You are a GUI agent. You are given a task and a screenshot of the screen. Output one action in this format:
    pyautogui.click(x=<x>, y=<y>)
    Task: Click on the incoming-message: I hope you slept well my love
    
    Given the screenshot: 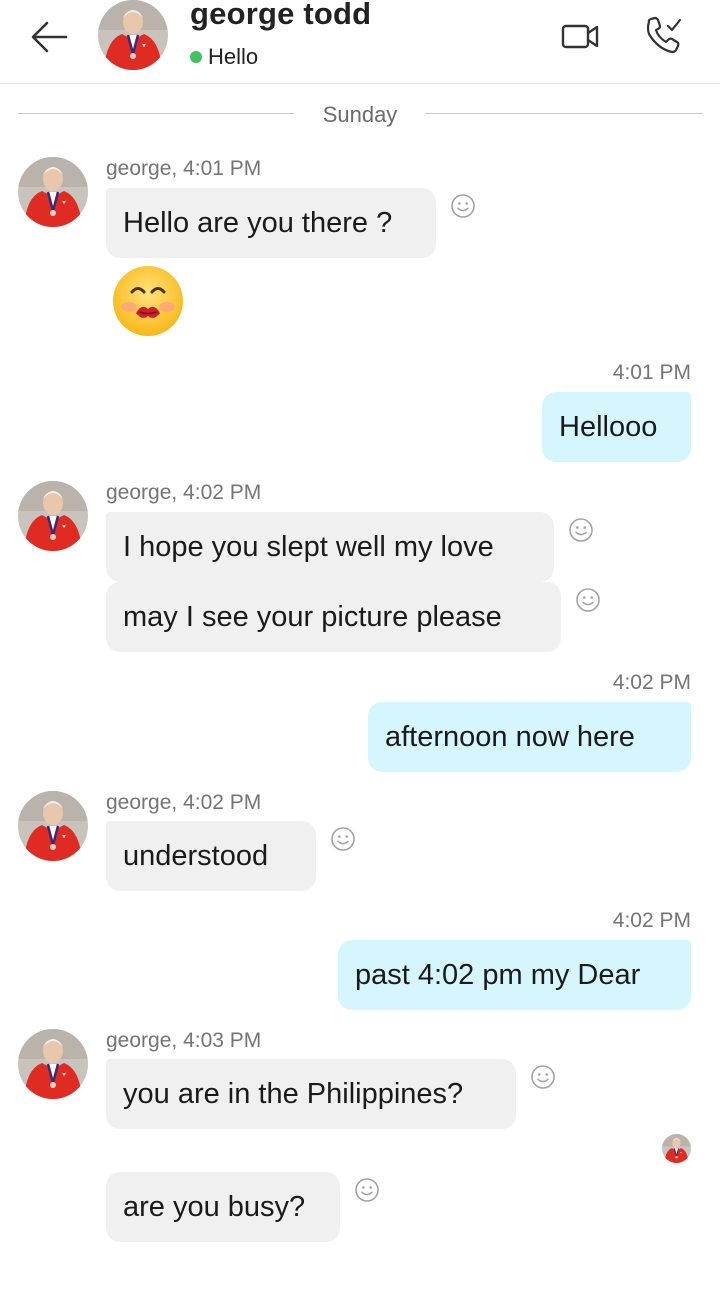 What is the action you would take?
    pyautogui.click(x=330, y=547)
    